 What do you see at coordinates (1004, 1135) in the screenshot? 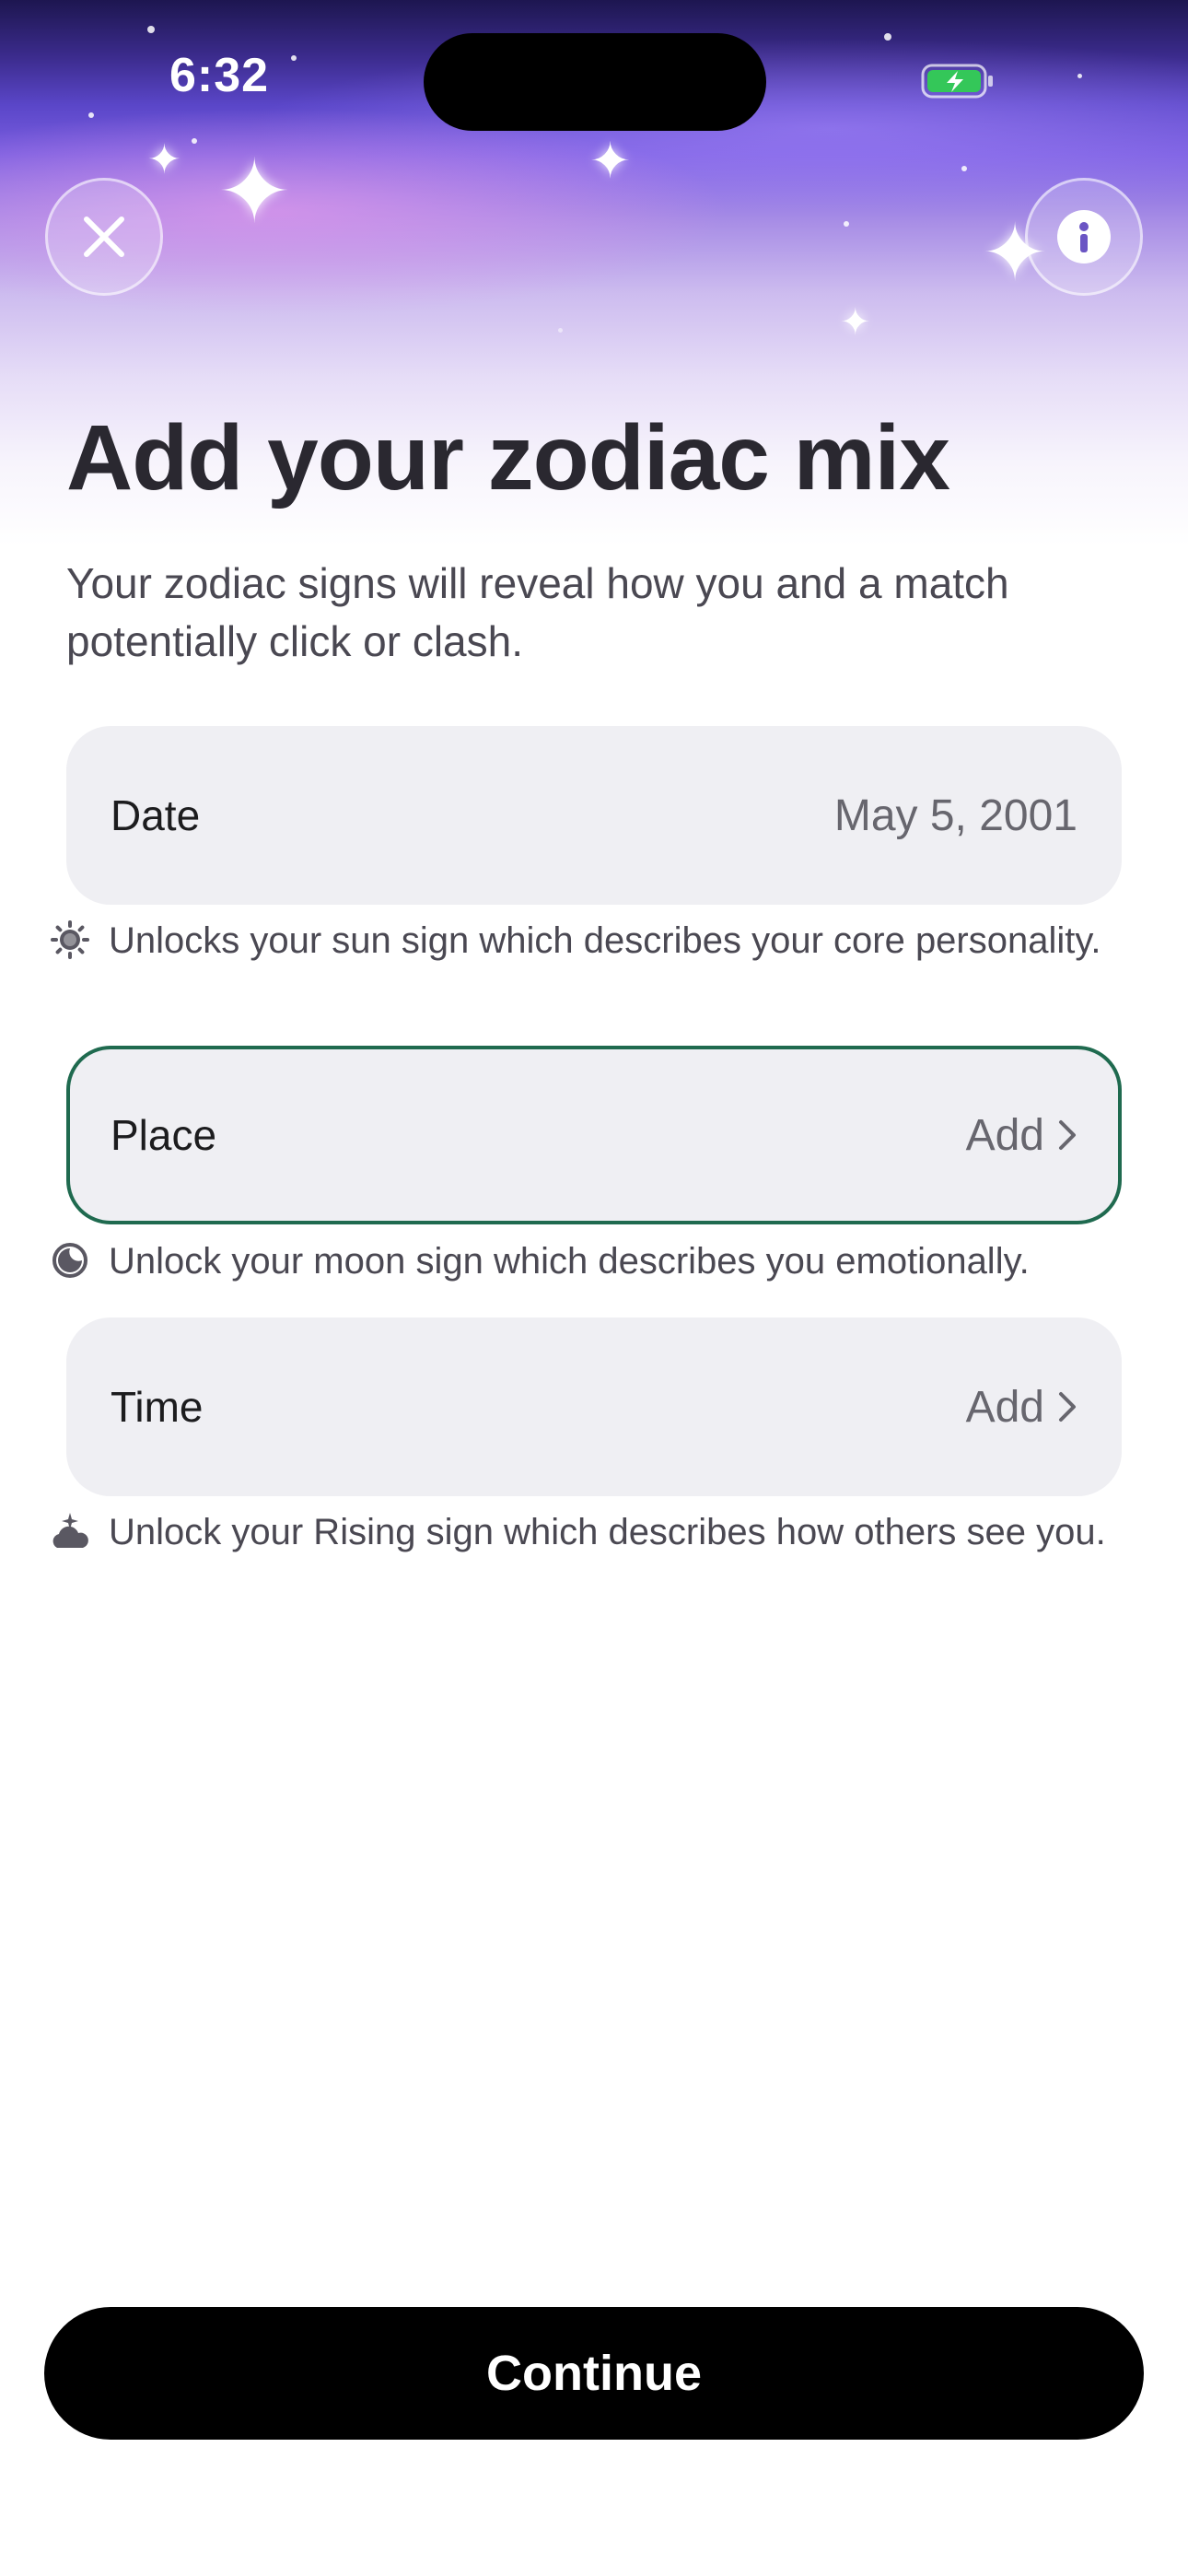
I see `place-field-value: Add` at bounding box center [1004, 1135].